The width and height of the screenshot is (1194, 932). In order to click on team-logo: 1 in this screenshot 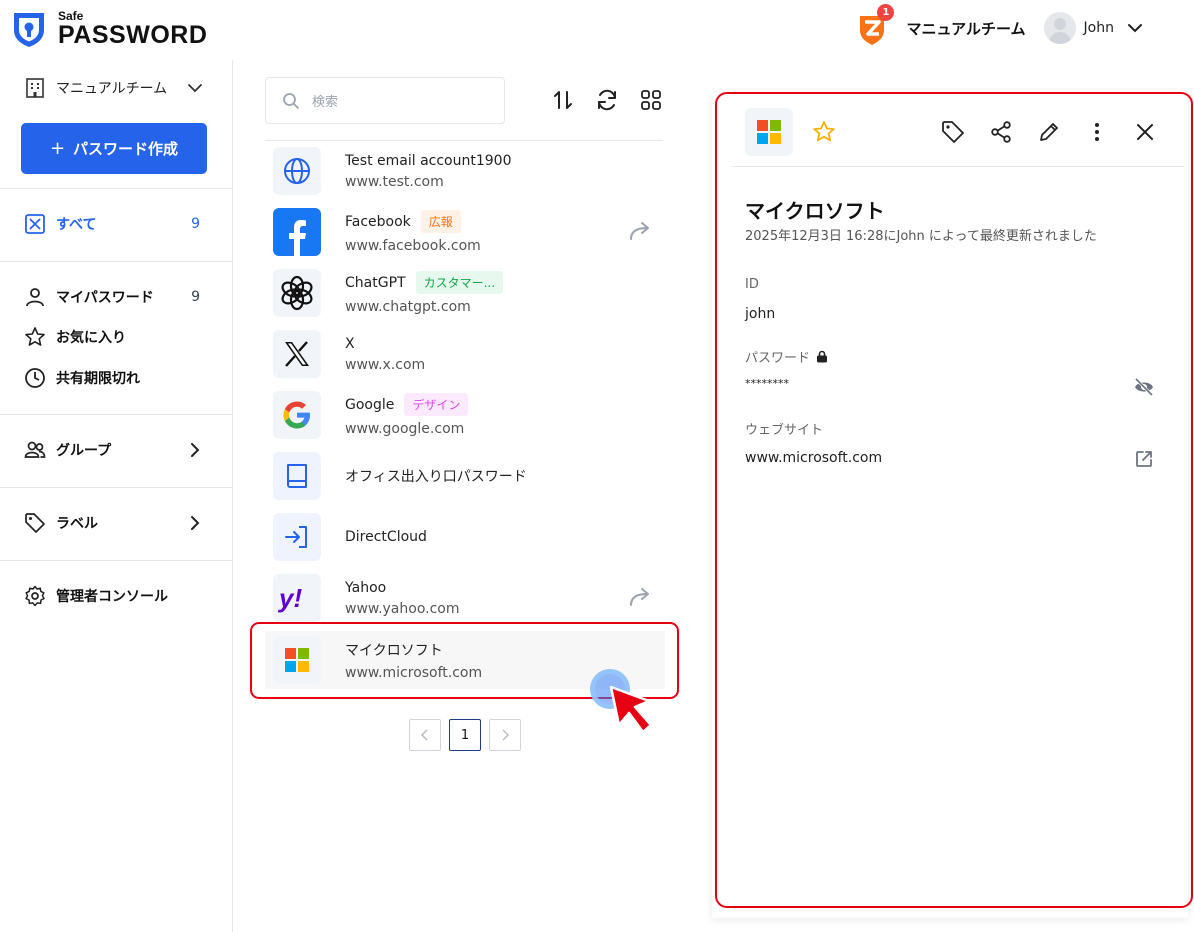, I will do `click(873, 26)`.